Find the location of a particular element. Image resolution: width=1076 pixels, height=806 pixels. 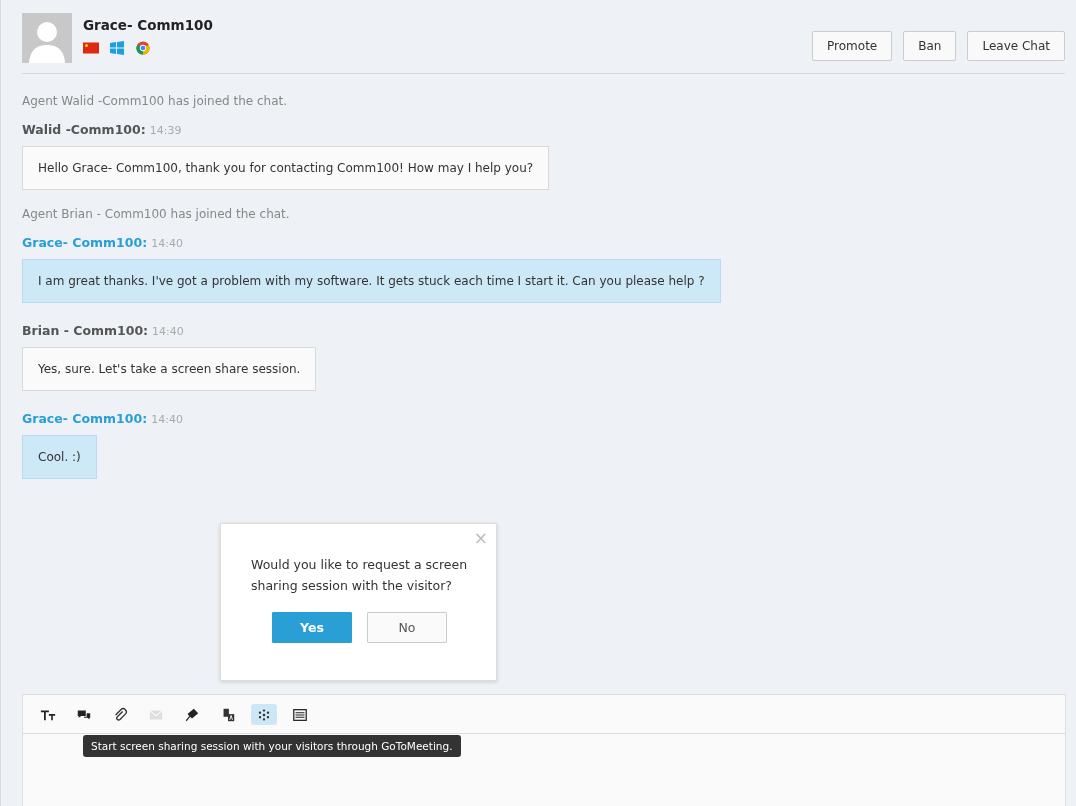

browser-icon is located at coordinates (143, 48).